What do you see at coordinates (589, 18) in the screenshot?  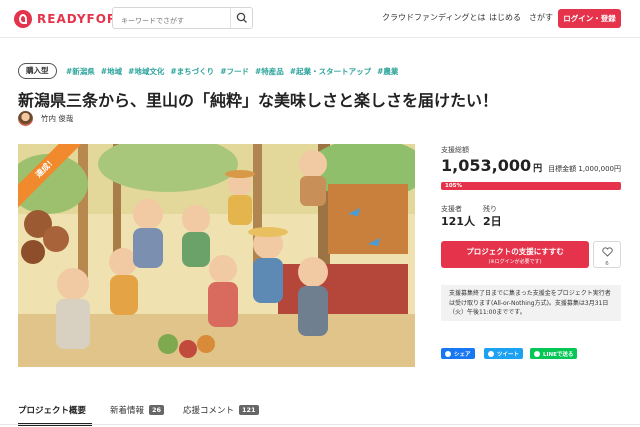 I see `login-button: ログイン・登録` at bounding box center [589, 18].